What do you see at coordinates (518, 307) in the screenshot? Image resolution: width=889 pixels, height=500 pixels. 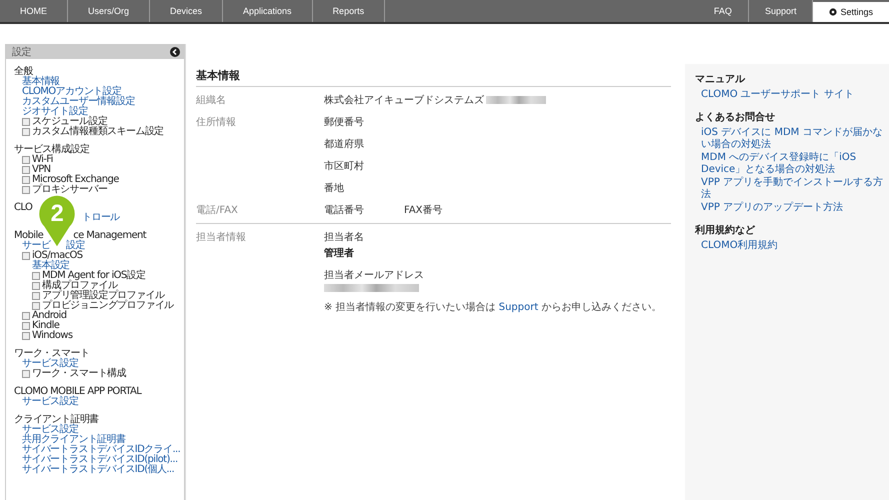 I see `support-link: Support` at bounding box center [518, 307].